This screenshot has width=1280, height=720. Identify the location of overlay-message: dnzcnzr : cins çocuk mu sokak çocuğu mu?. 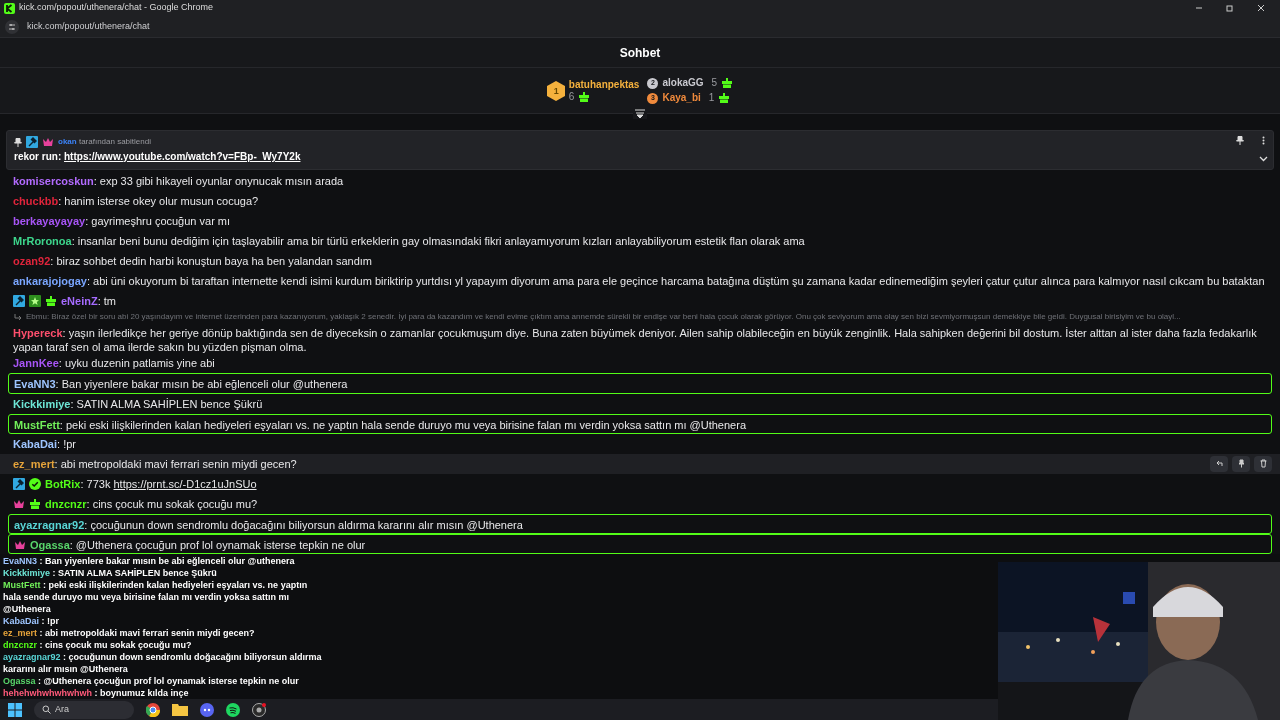
(98, 645).